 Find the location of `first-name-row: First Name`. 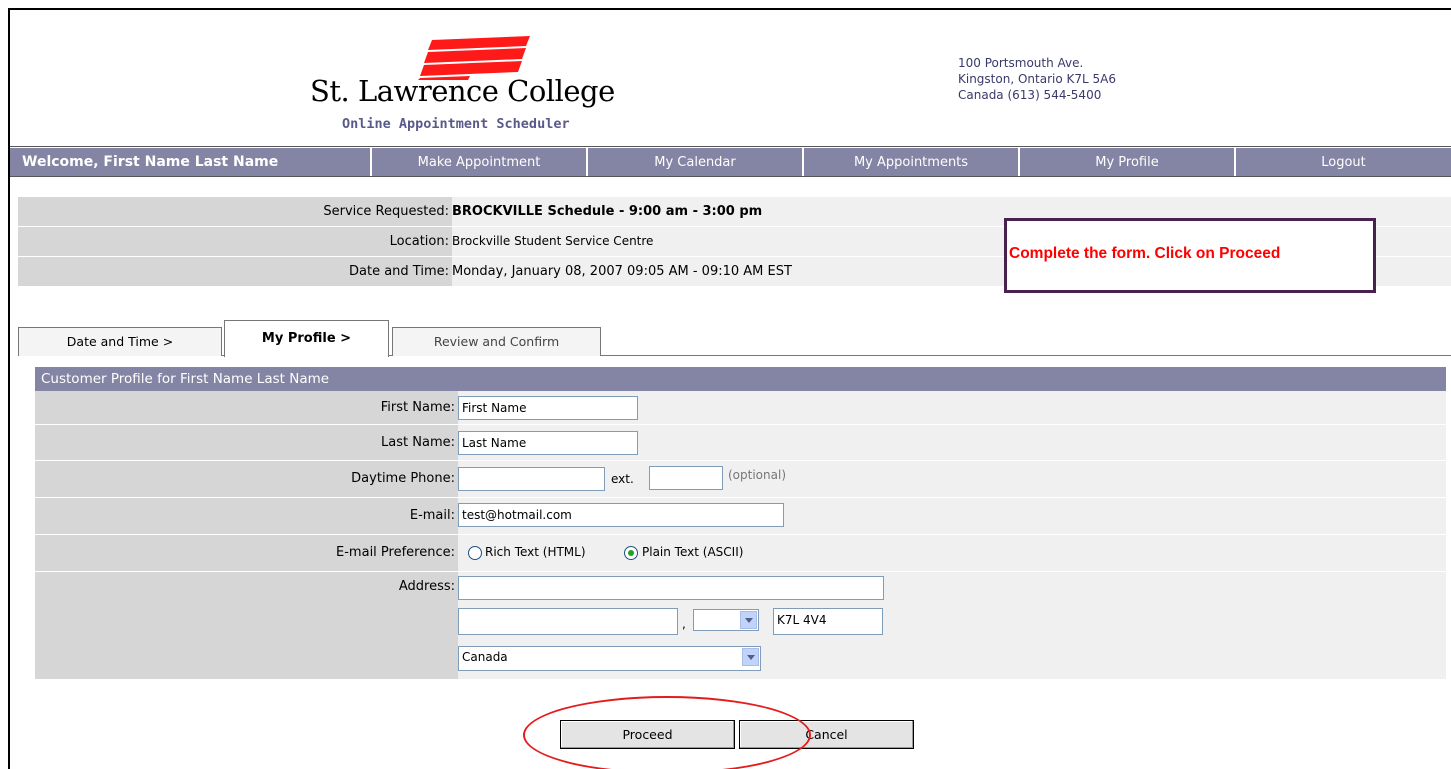

first-name-row: First Name is located at coordinates (740, 408).